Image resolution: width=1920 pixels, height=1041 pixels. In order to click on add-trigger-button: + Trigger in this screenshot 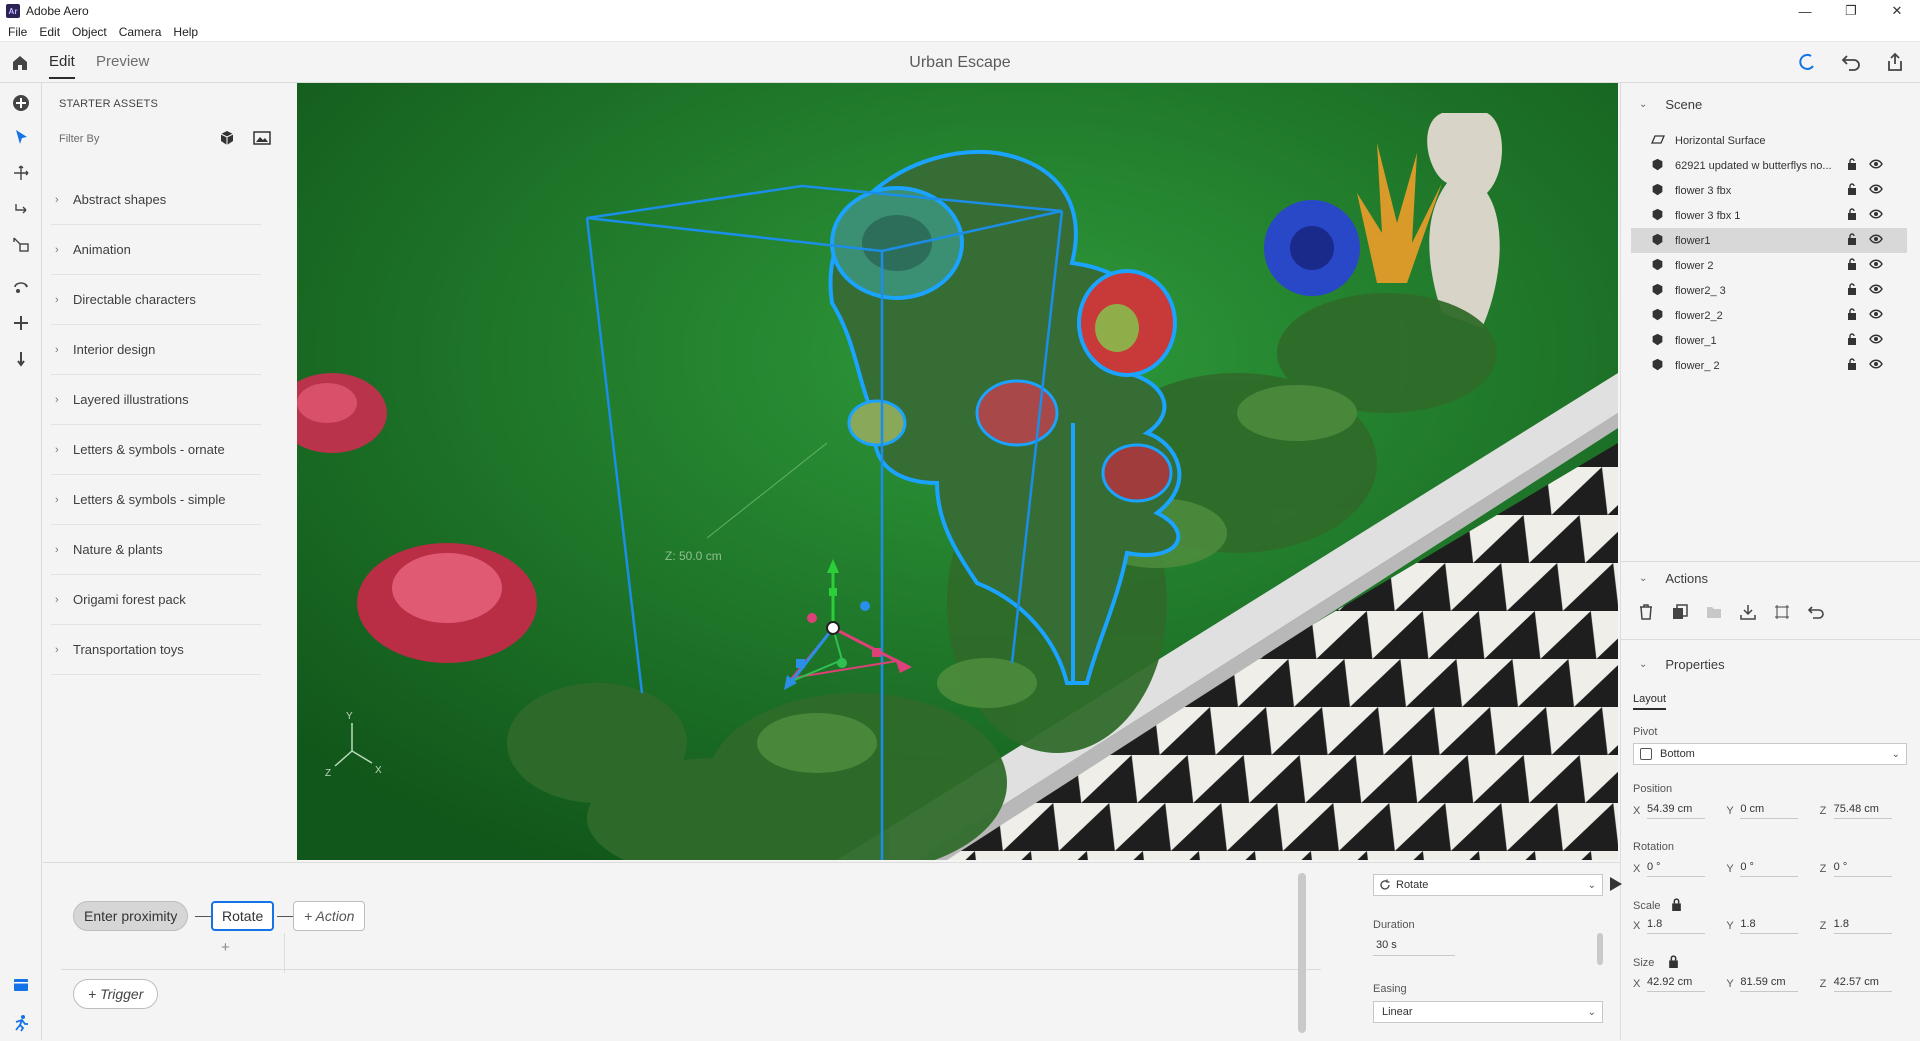, I will do `click(116, 994)`.